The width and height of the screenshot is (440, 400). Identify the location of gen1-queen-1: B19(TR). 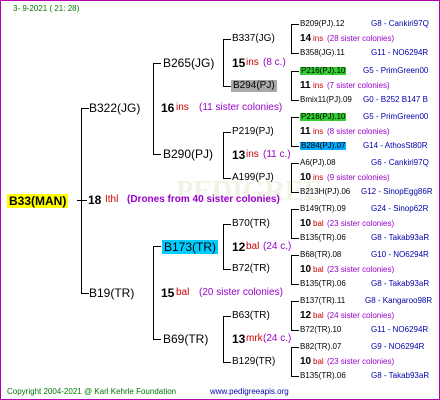
(111, 293).